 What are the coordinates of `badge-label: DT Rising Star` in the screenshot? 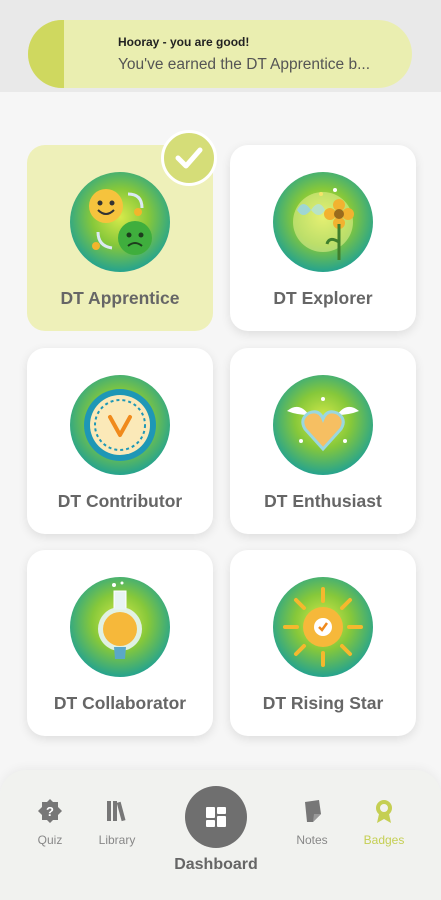 It's located at (323, 703).